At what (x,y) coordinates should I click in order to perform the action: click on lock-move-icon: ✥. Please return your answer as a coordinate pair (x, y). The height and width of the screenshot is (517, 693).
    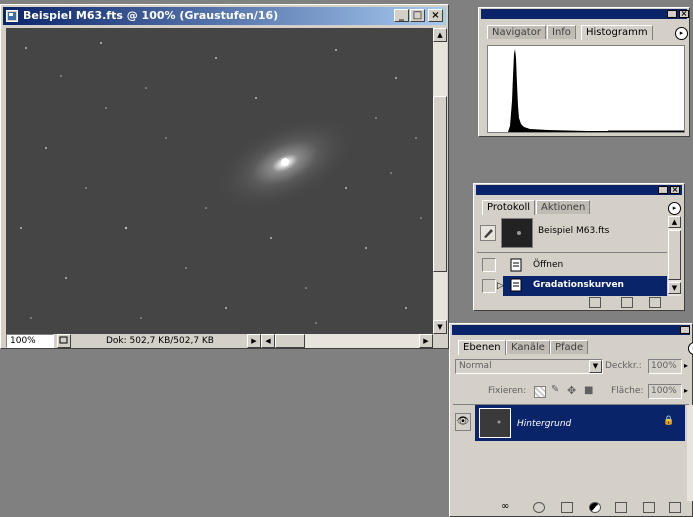
    Looking at the image, I should click on (571, 390).